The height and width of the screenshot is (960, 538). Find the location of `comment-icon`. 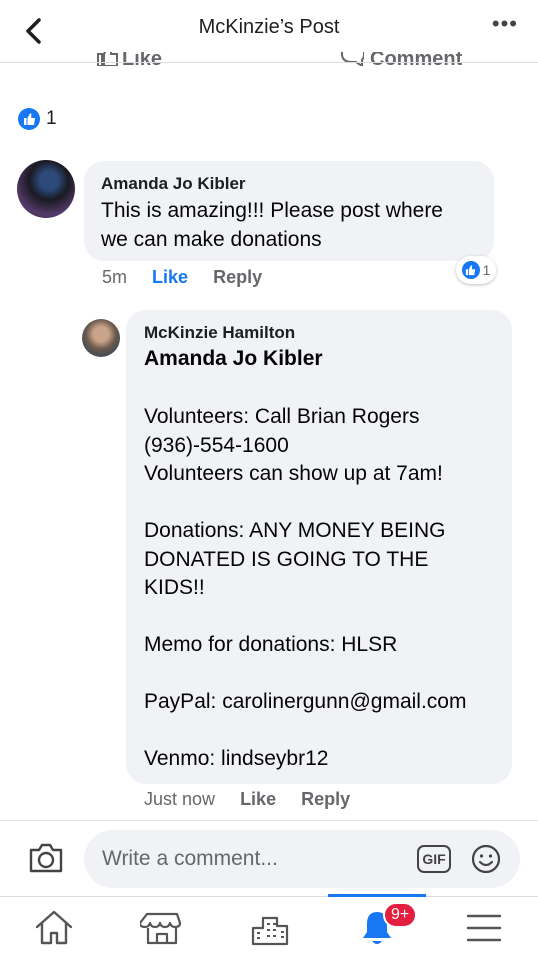

comment-icon is located at coordinates (352, 59).